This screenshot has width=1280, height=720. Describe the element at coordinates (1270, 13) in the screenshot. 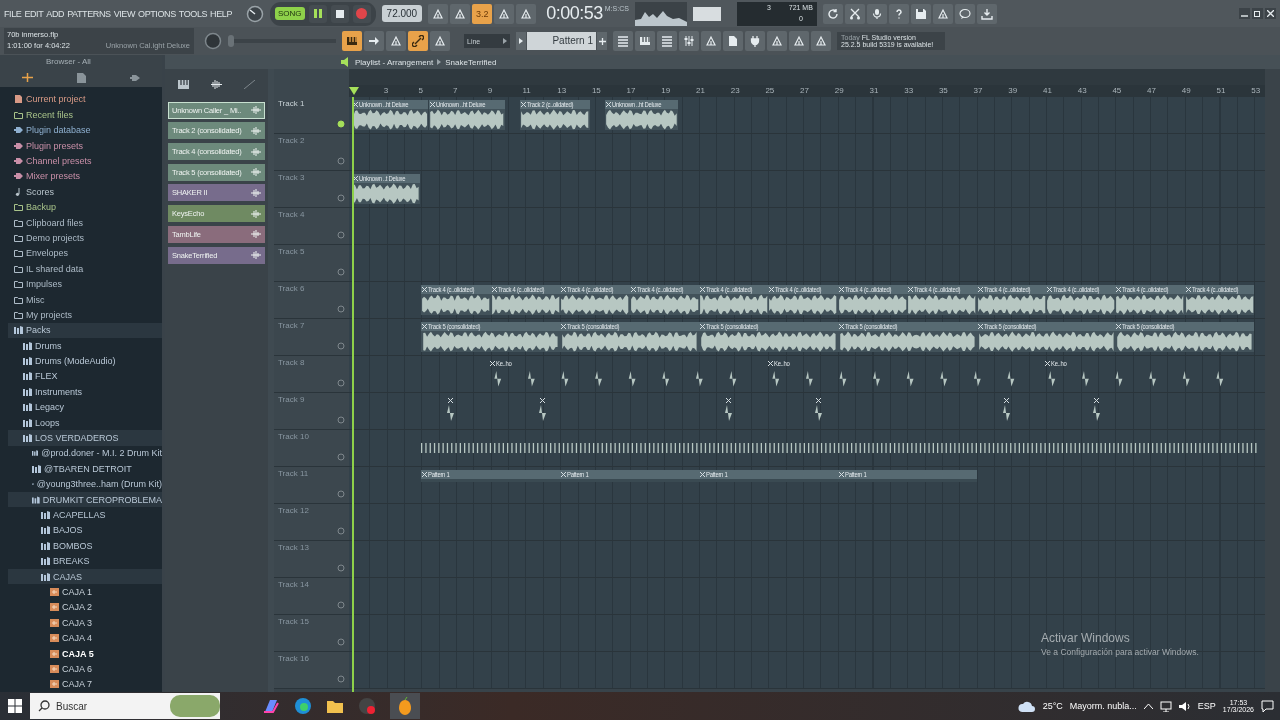

I see `close-button` at that location.